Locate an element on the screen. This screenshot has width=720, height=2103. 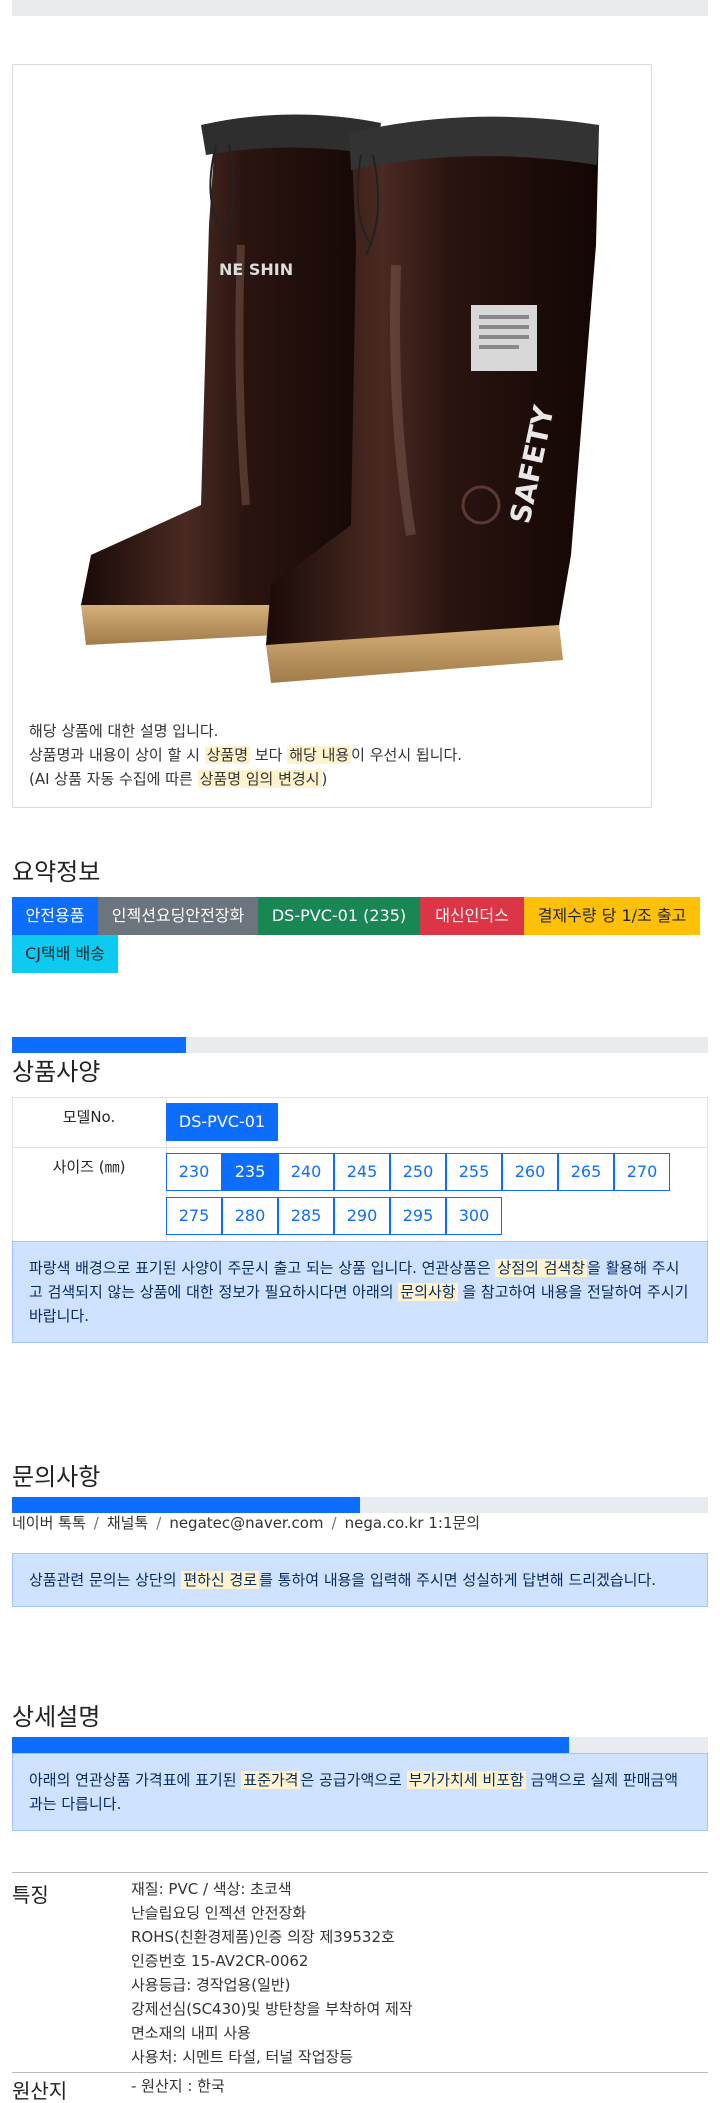
feature-item: 강제선심(SC430)및 방탄창을 부착하여 제작 is located at coordinates (272, 2009).